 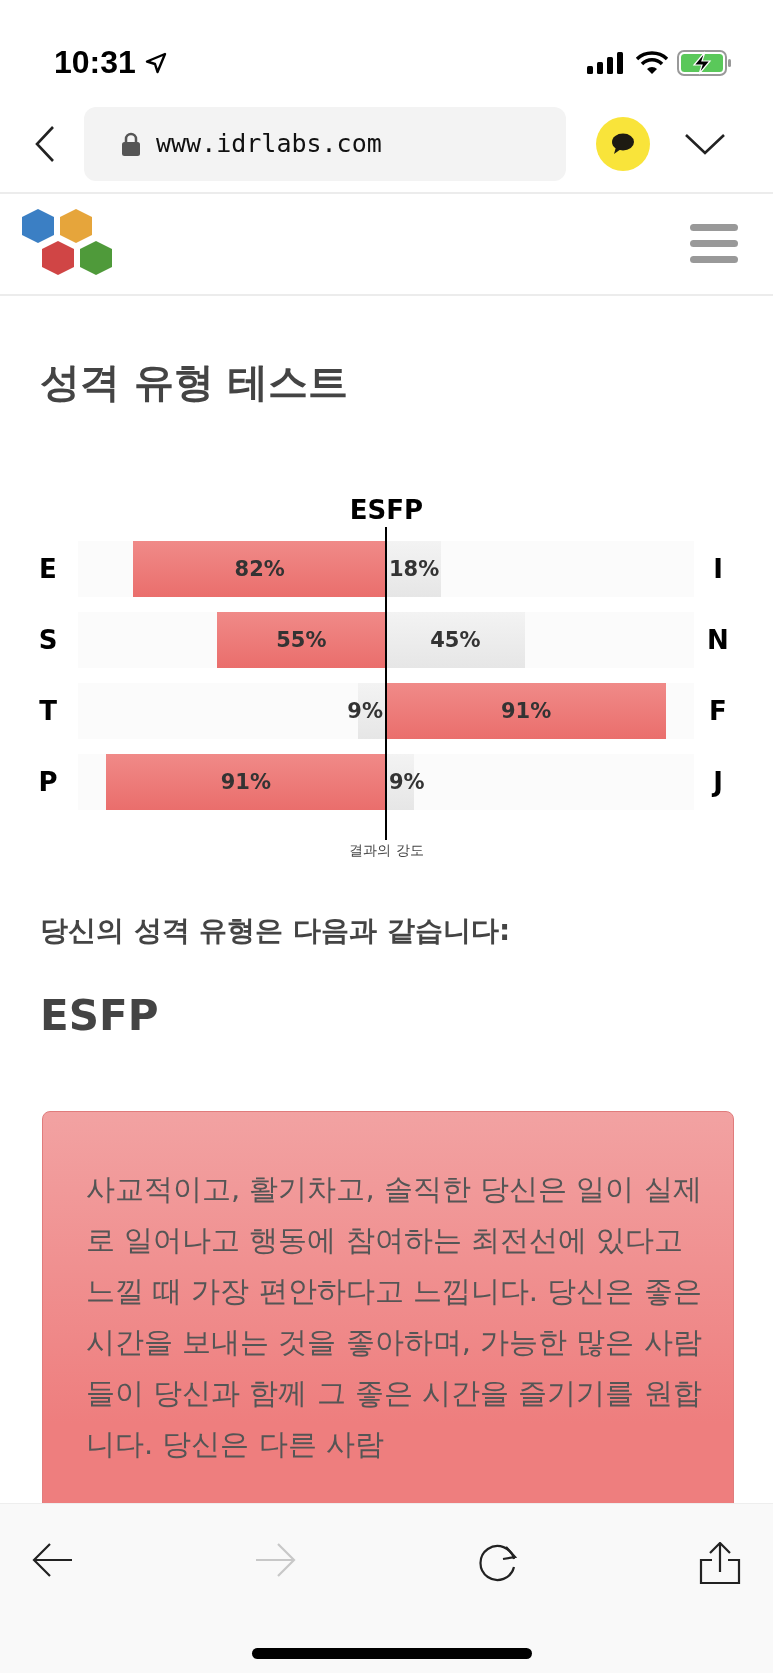 I want to click on percent-label: 45%, so click(x=455, y=640).